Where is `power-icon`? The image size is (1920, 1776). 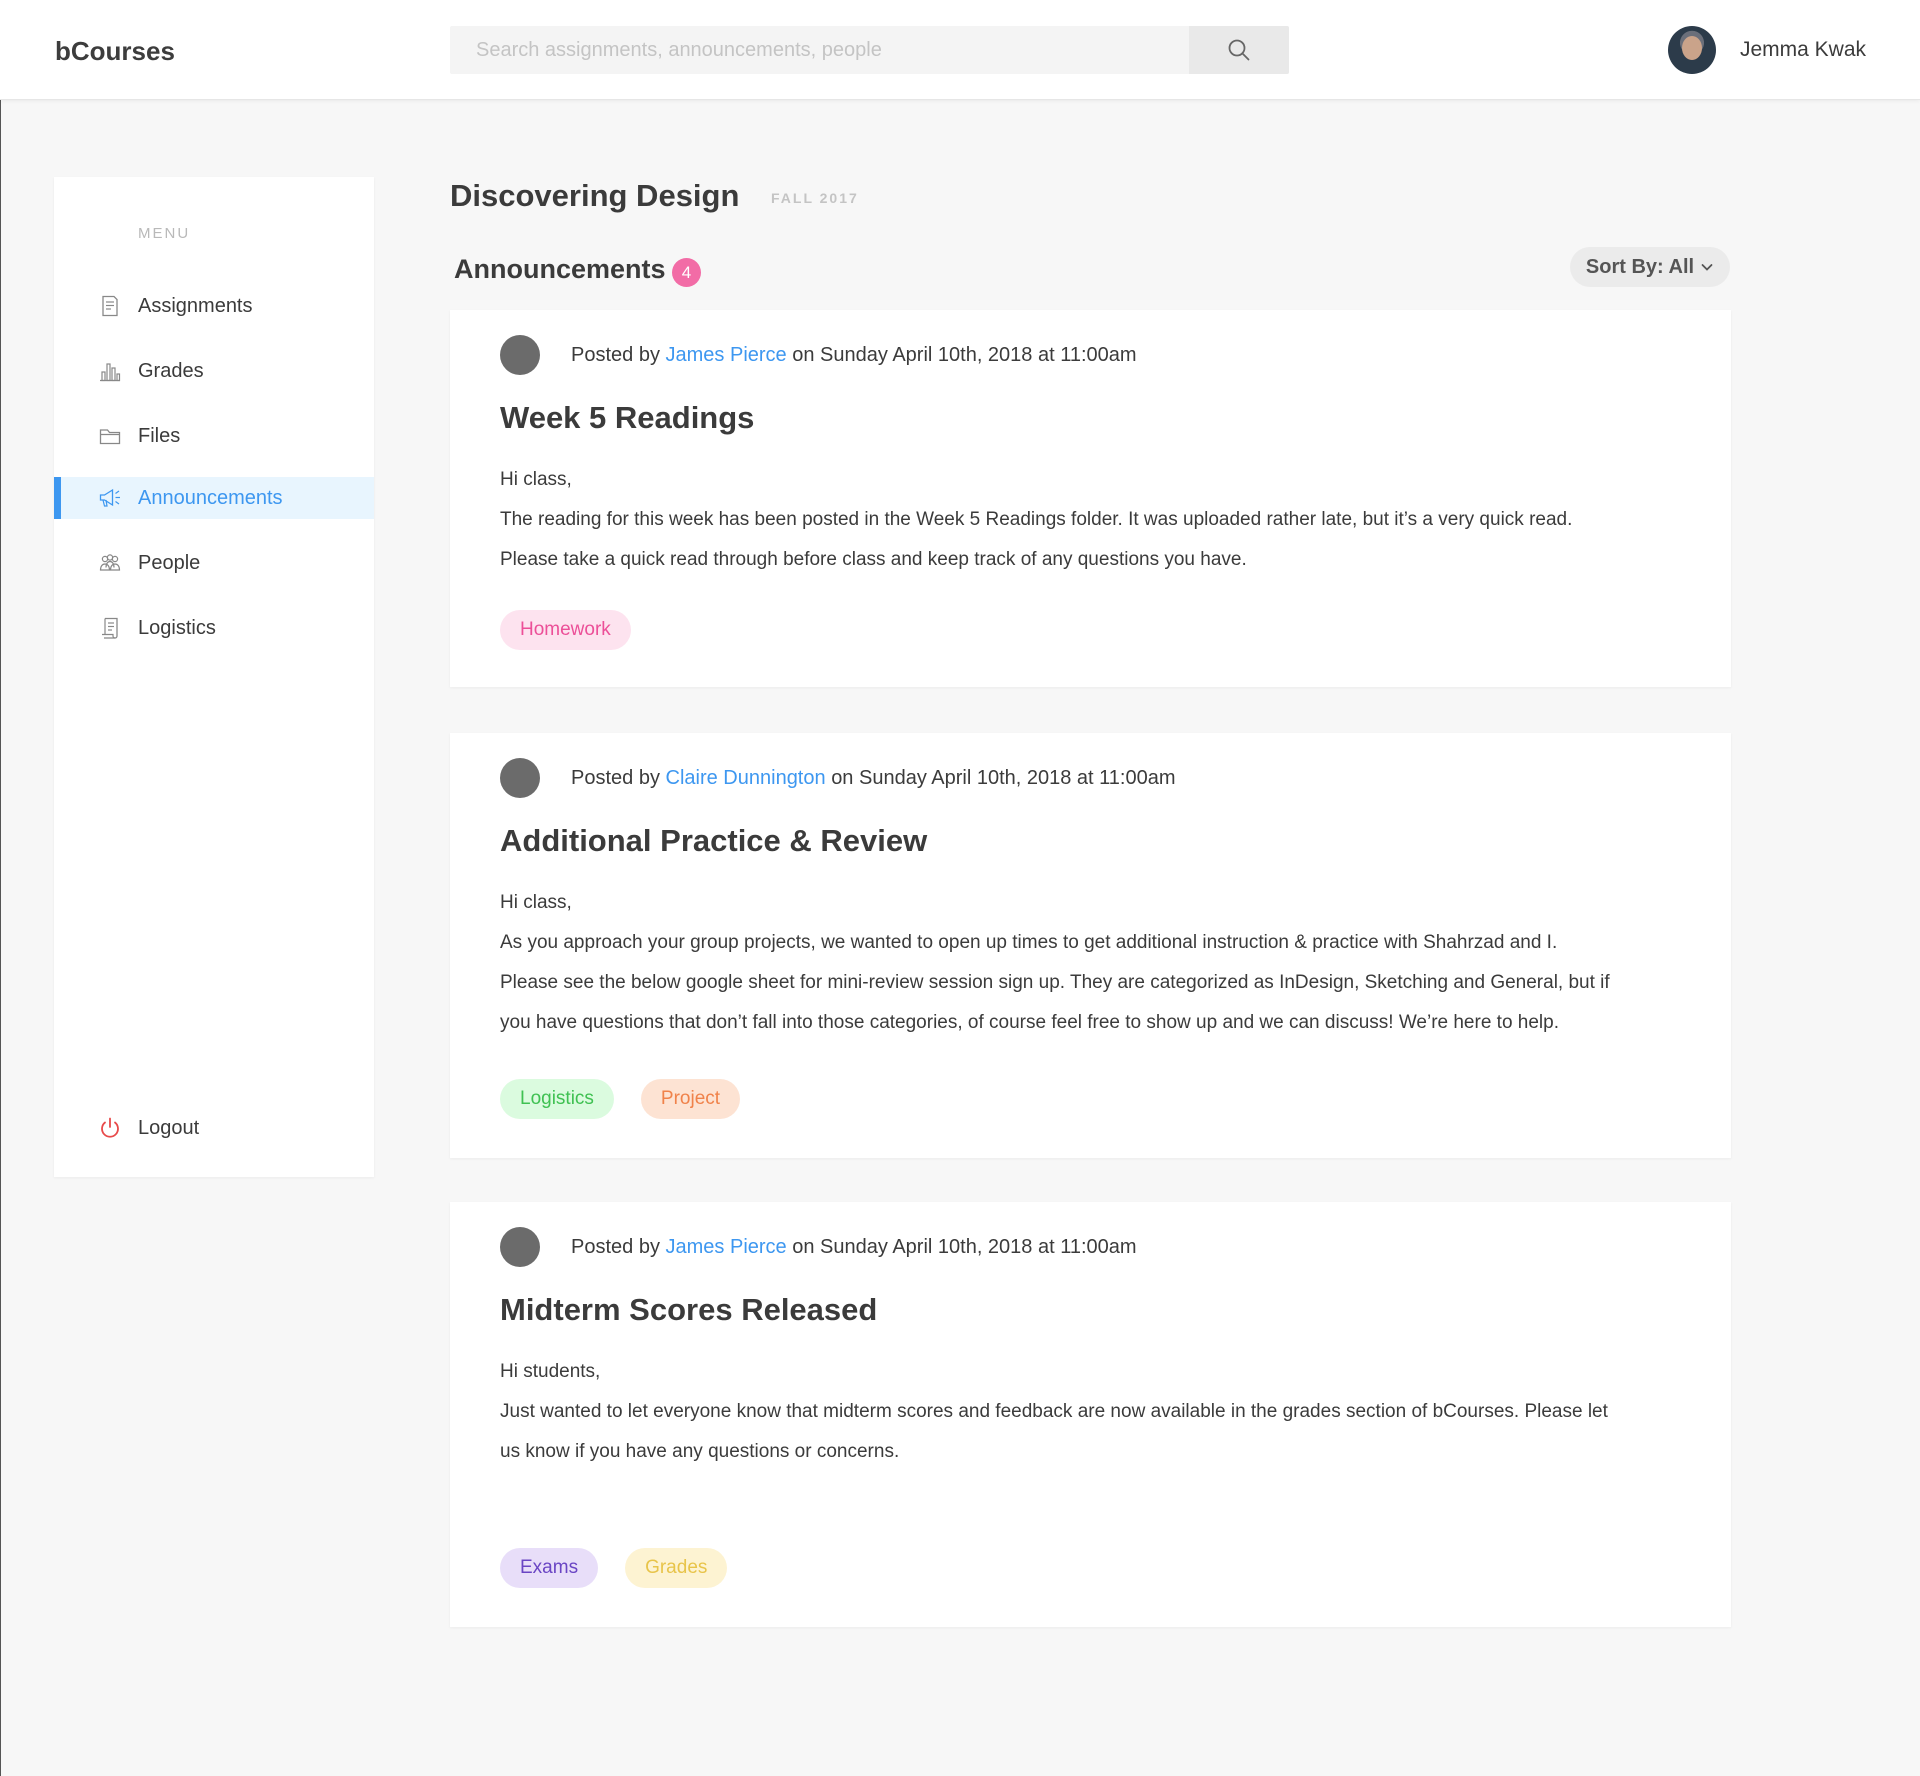 power-icon is located at coordinates (110, 1127).